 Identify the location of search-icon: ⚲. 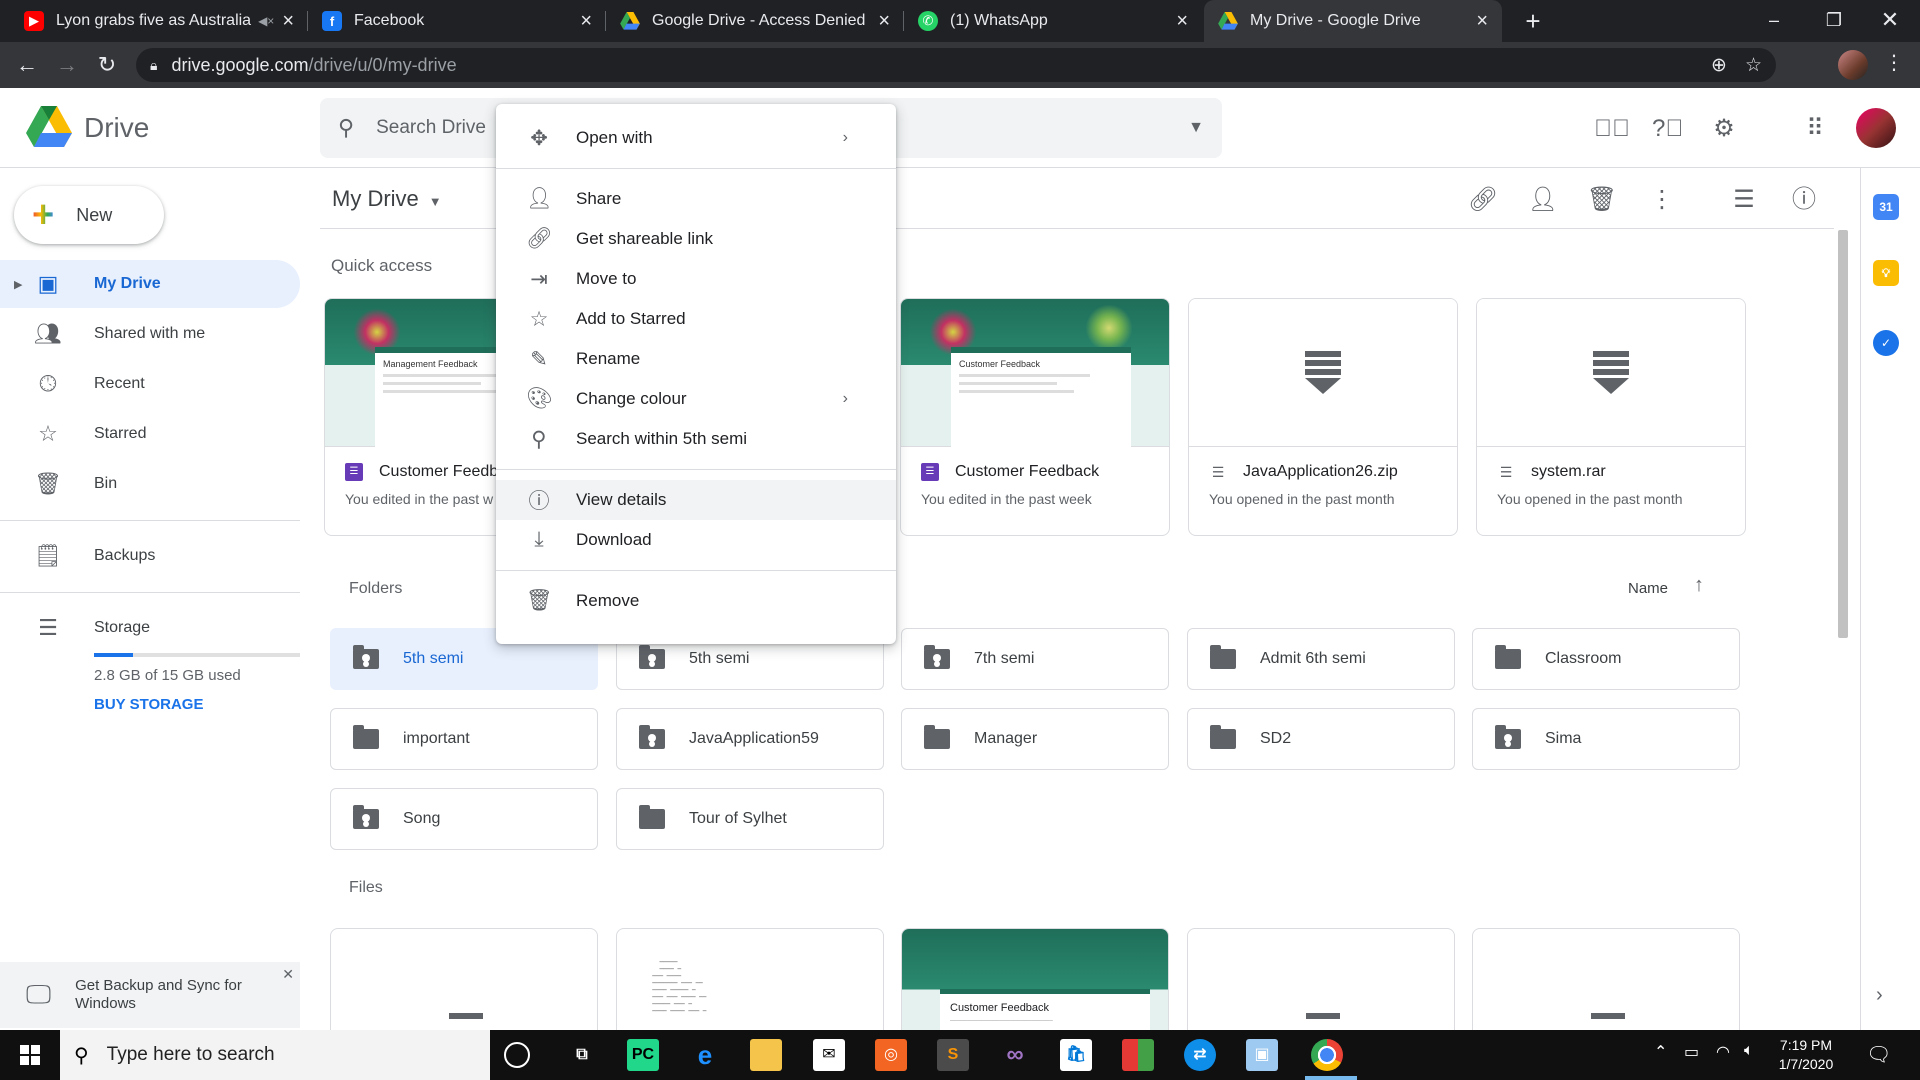
(346, 128).